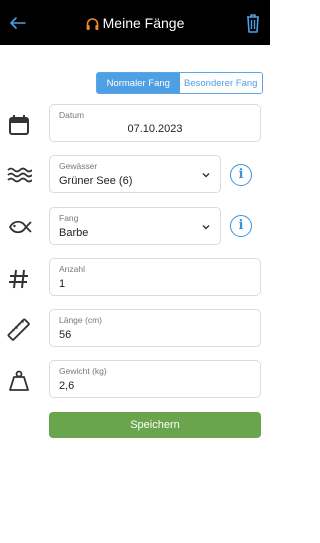 The height and width of the screenshot is (543, 320). I want to click on length-value: 56, so click(65, 335).